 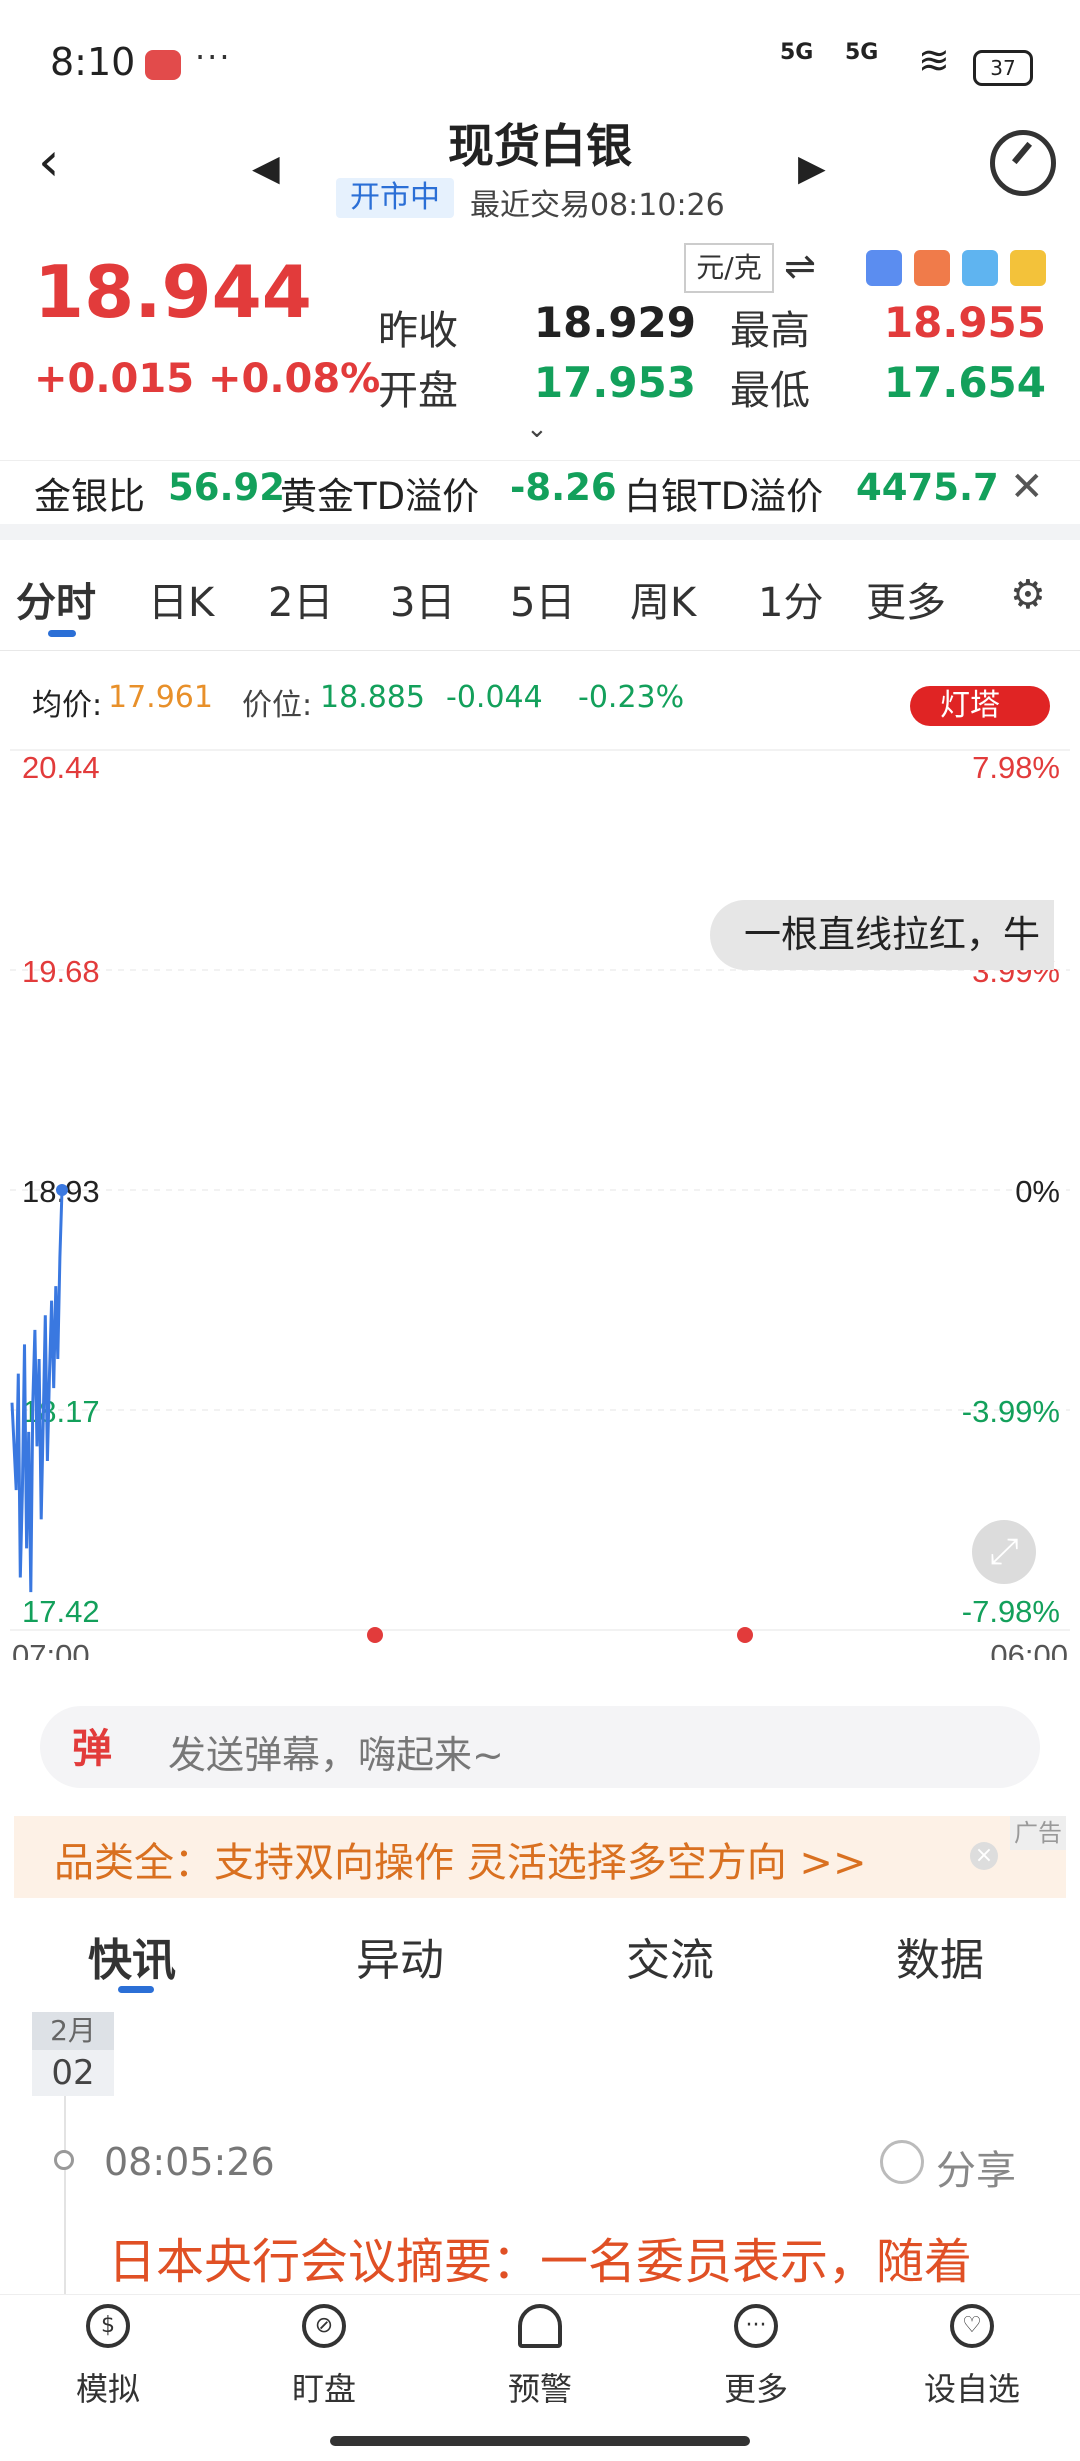 I want to click on refresh-icon, so click(x=1023, y=163).